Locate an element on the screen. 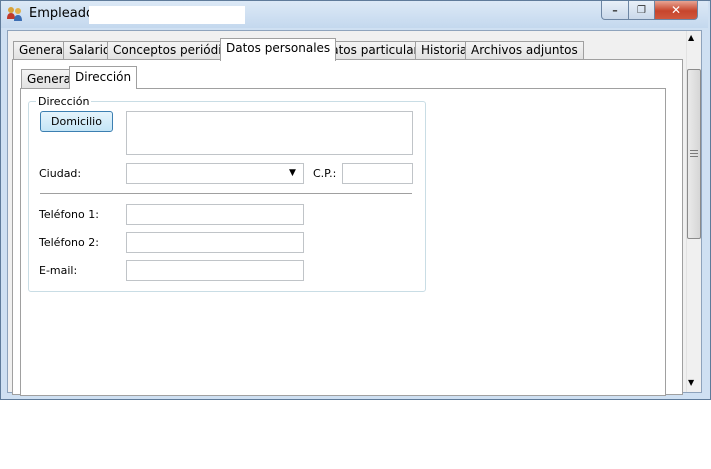  maximize-button: ❐ is located at coordinates (641, 10).